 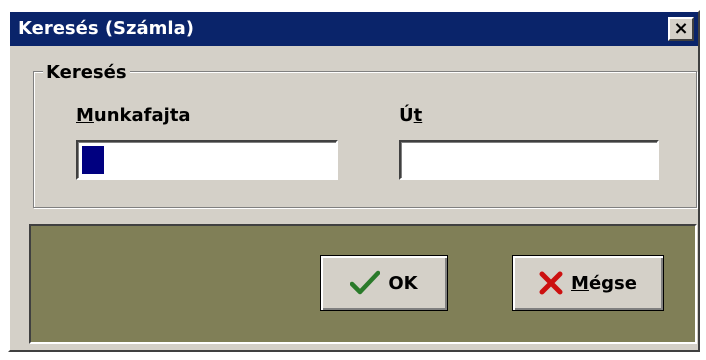 What do you see at coordinates (418, 115) in the screenshot?
I see `ut-label-accesskey: t` at bounding box center [418, 115].